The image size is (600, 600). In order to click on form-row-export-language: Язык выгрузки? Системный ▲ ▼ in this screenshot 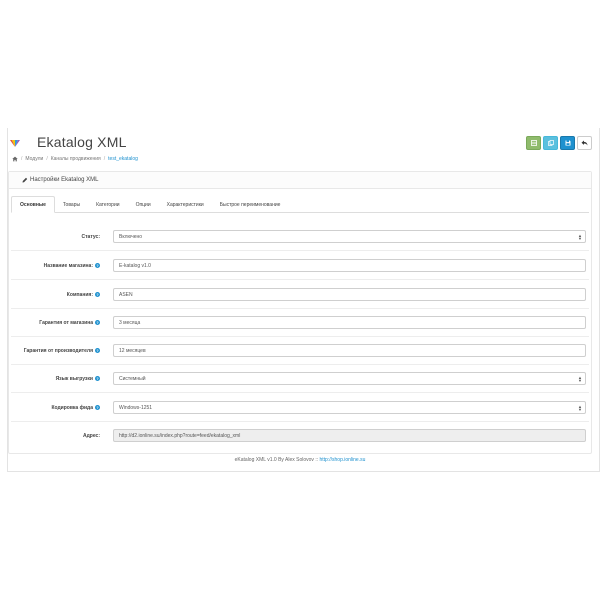, I will do `click(300, 379)`.